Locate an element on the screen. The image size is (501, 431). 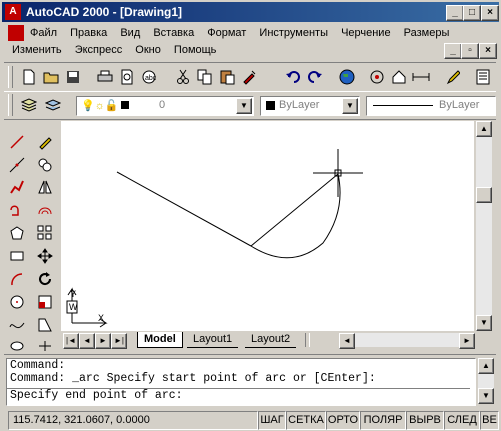
menu-edit: Правка is located at coordinates (88, 33).